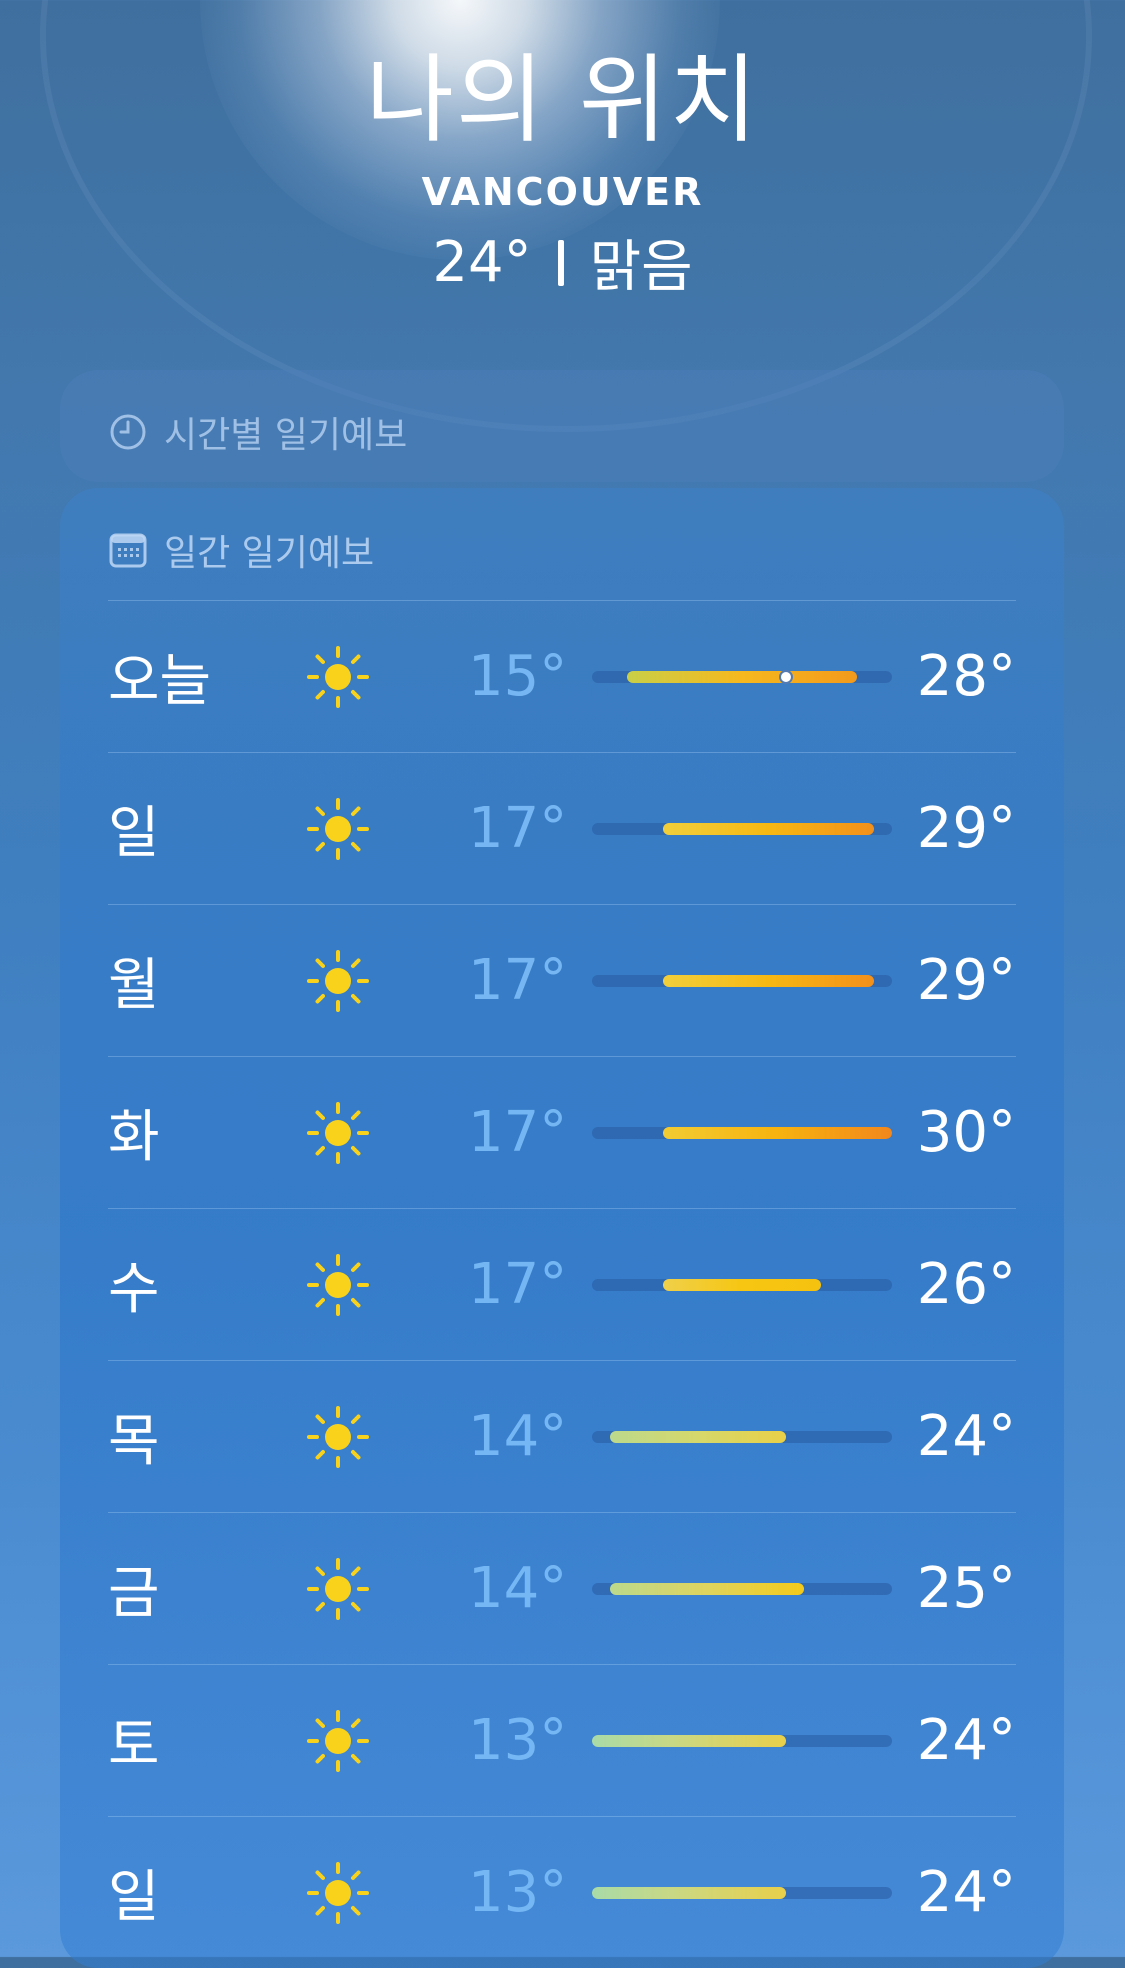 This screenshot has height=1968, width=1125. What do you see at coordinates (286, 435) in the screenshot?
I see `hourly-label: 시간별 일기예보` at bounding box center [286, 435].